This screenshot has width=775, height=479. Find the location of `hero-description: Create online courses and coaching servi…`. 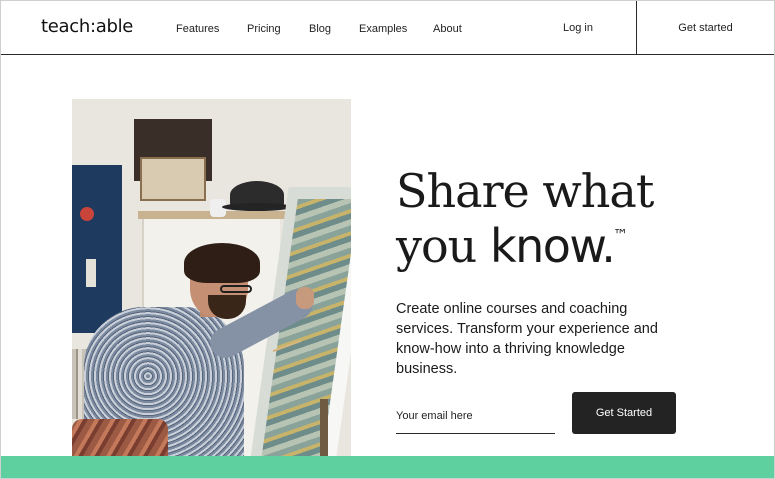

hero-description: Create online courses and coaching servi… is located at coordinates (527, 339).